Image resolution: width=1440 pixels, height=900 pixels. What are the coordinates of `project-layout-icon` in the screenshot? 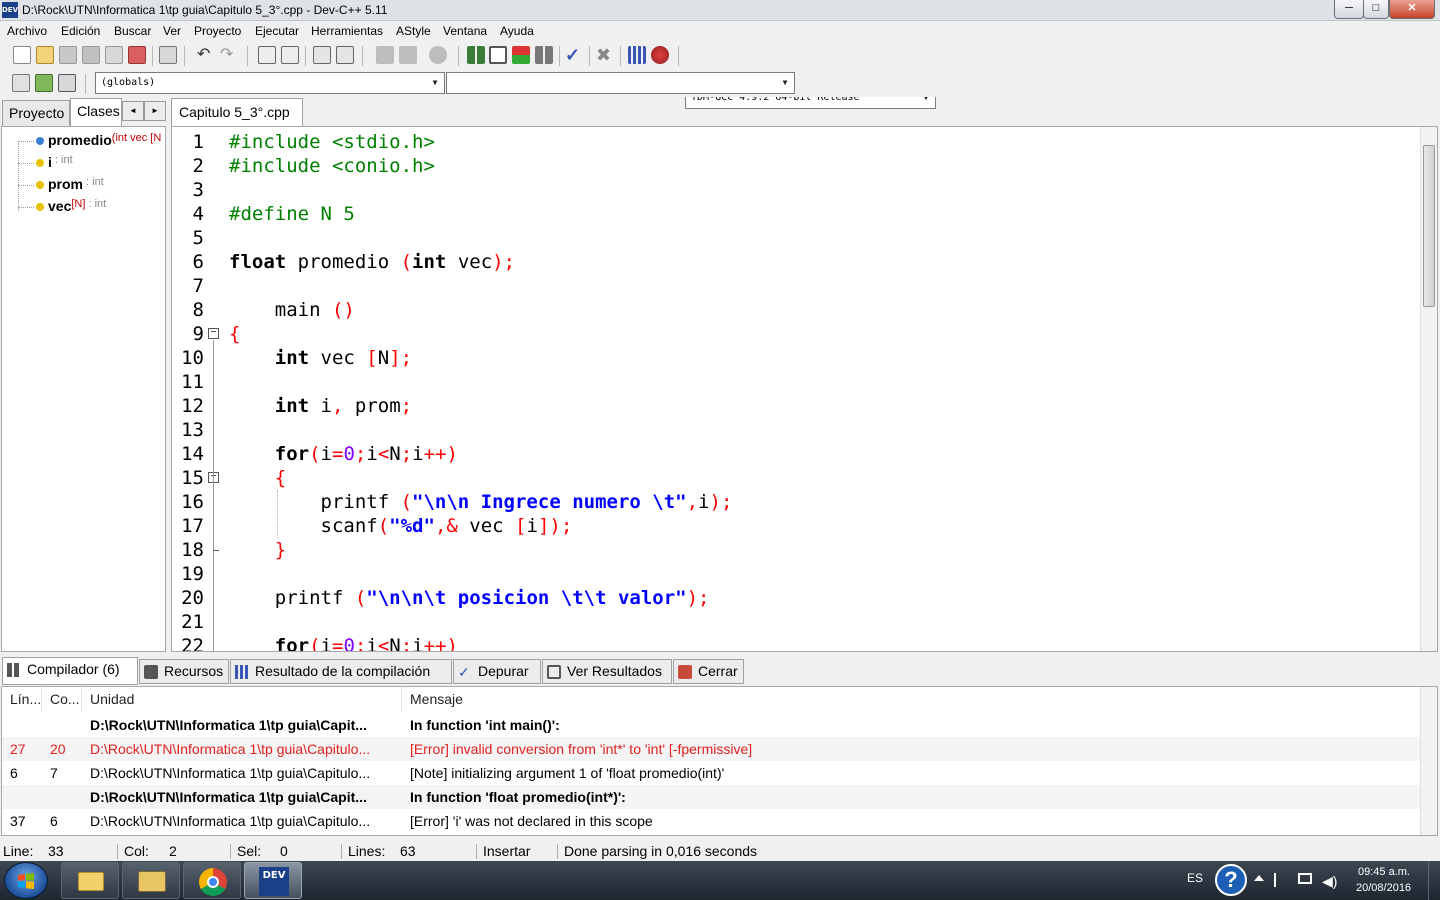 It's located at (544, 55).